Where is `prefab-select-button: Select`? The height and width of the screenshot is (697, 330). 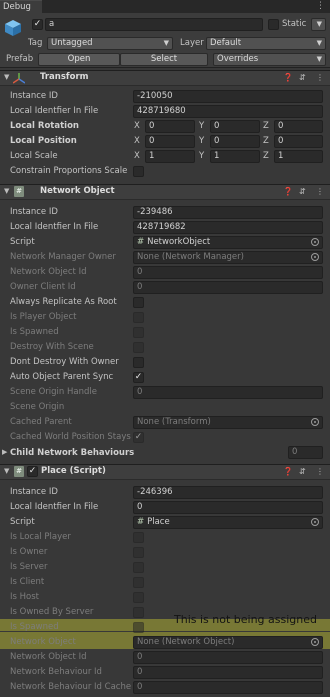 prefab-select-button: Select is located at coordinates (164, 59).